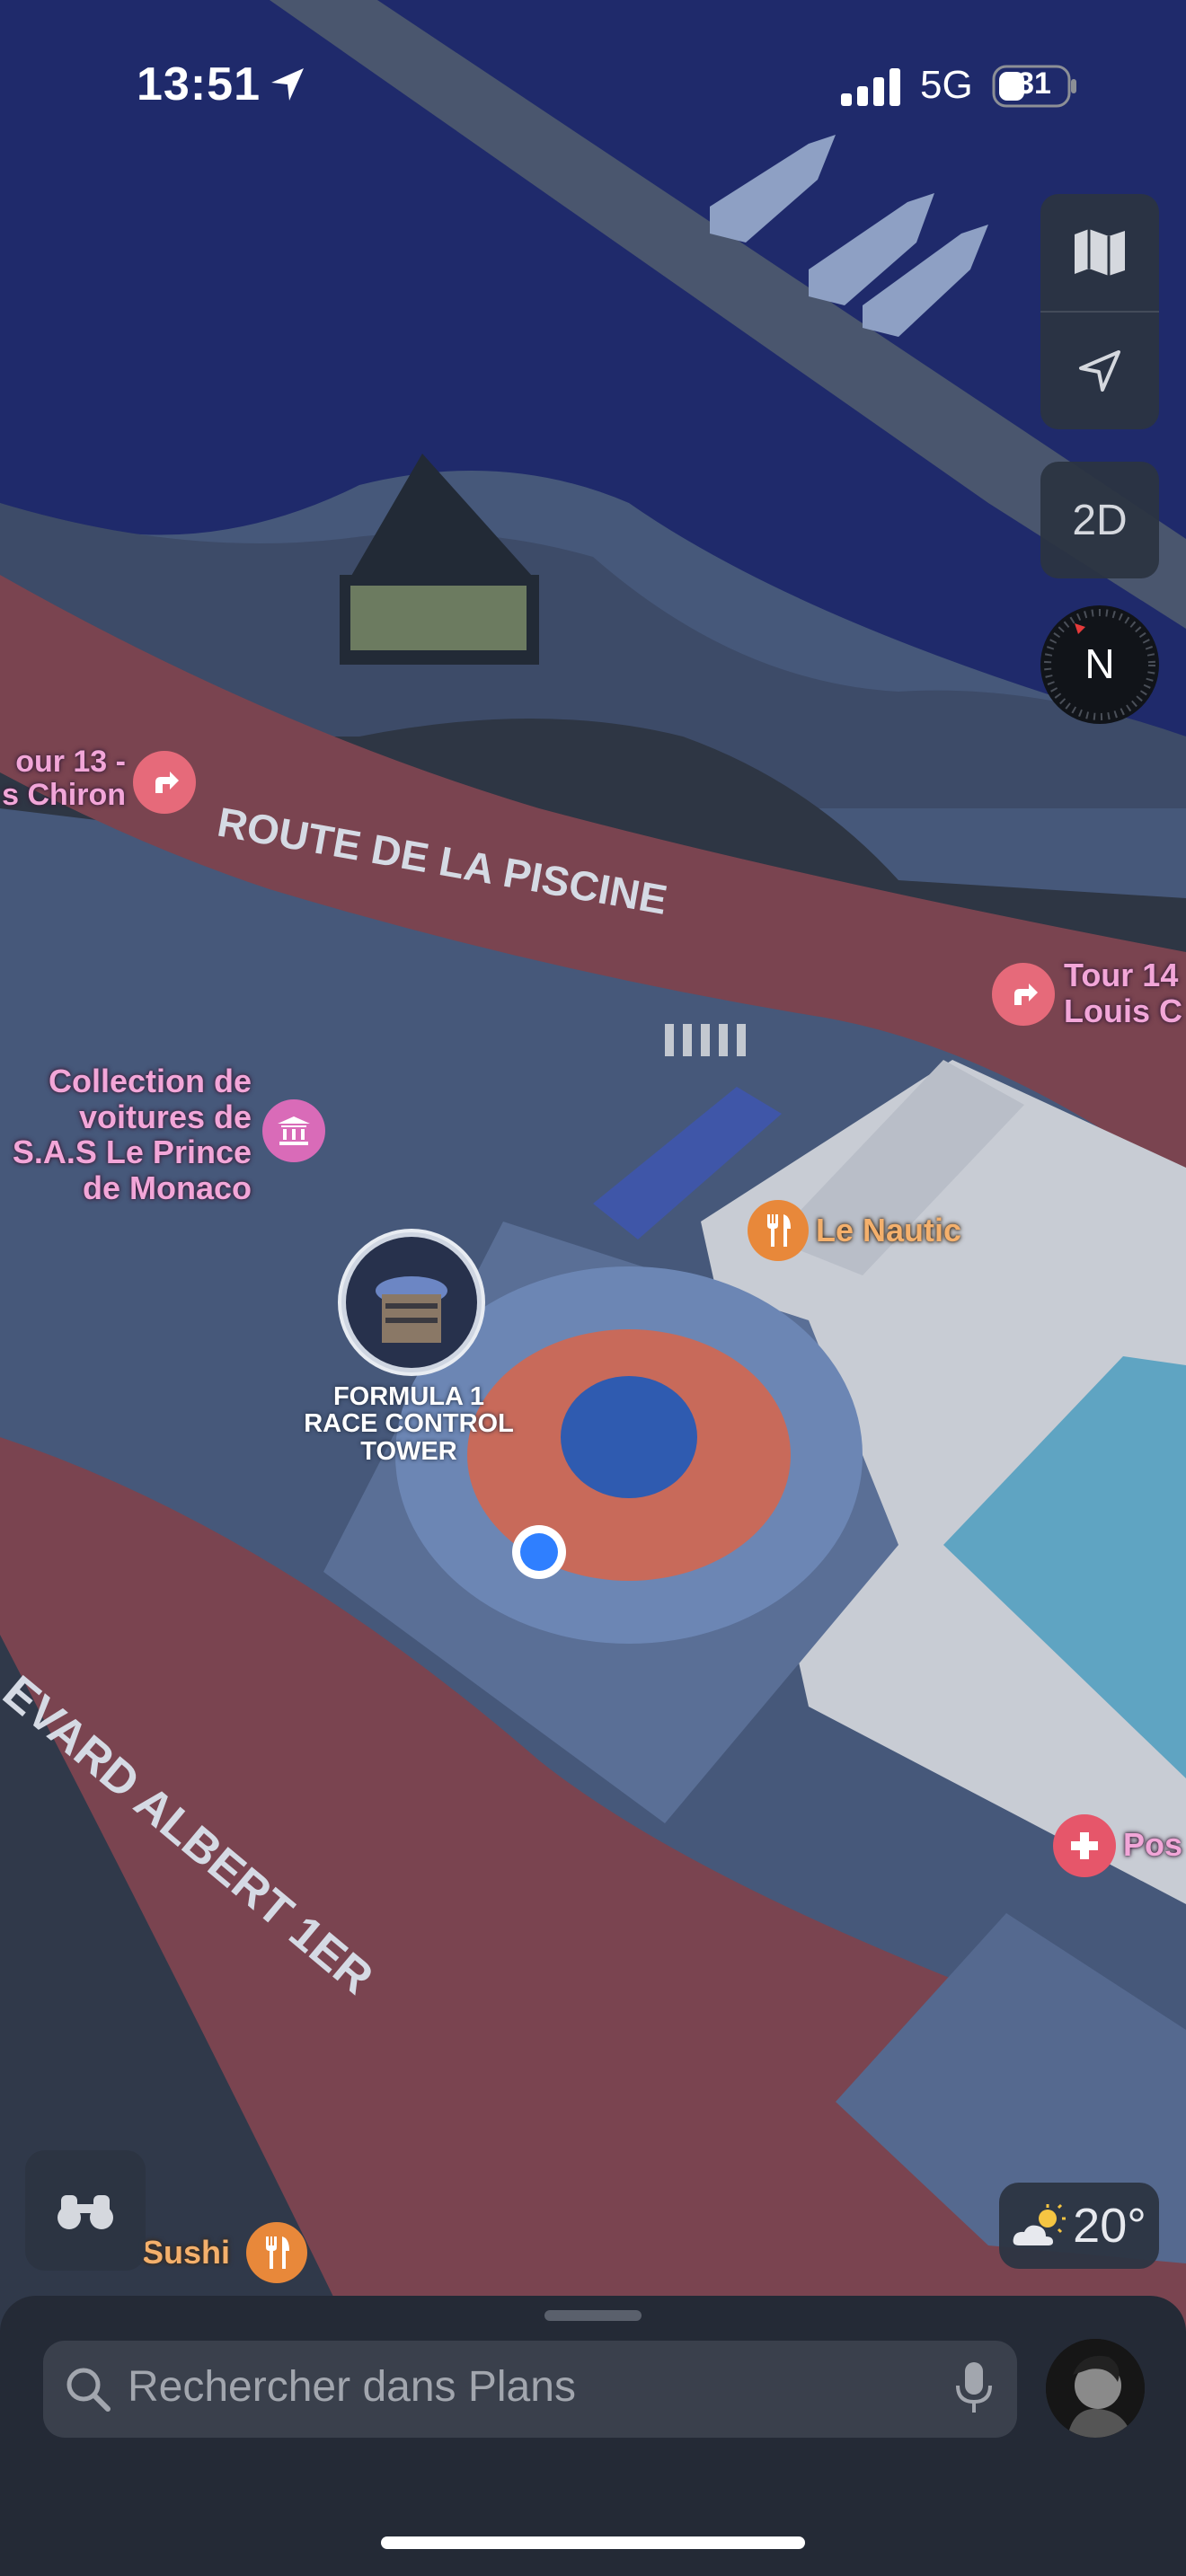  I want to click on poi-tour-13-line2: s Chiron, so click(64, 795).